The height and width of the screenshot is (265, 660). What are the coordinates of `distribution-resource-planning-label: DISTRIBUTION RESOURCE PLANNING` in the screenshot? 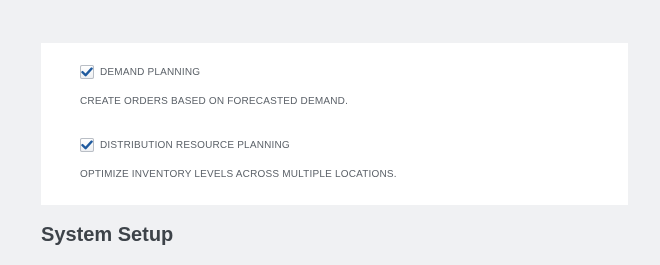 It's located at (195, 145).